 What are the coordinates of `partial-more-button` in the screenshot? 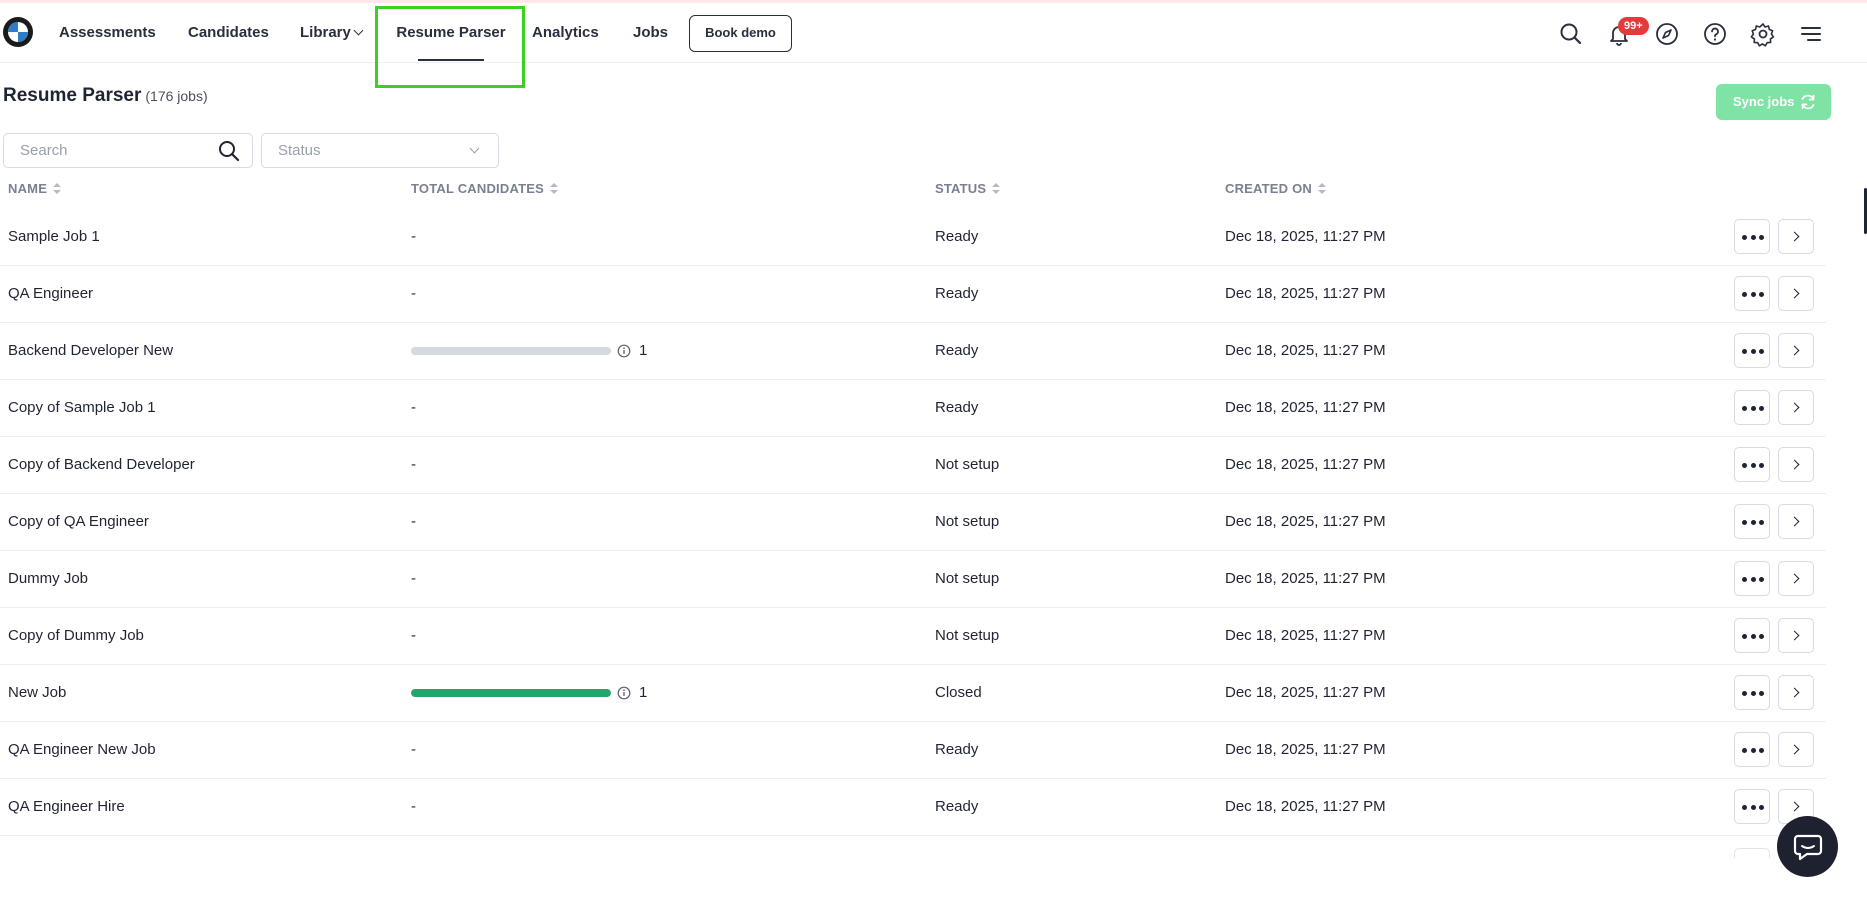 It's located at (1752, 853).